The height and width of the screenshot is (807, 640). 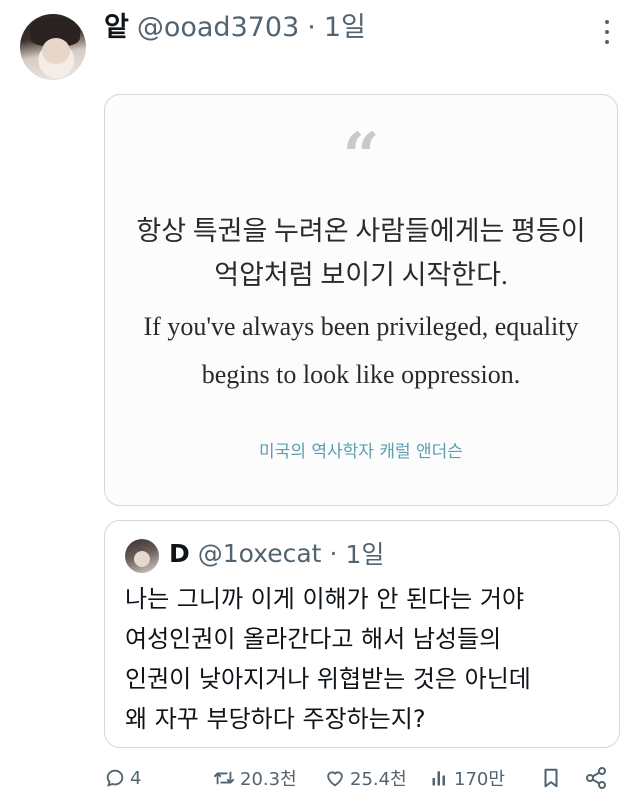 What do you see at coordinates (116, 28) in the screenshot?
I see `display-name: 앝` at bounding box center [116, 28].